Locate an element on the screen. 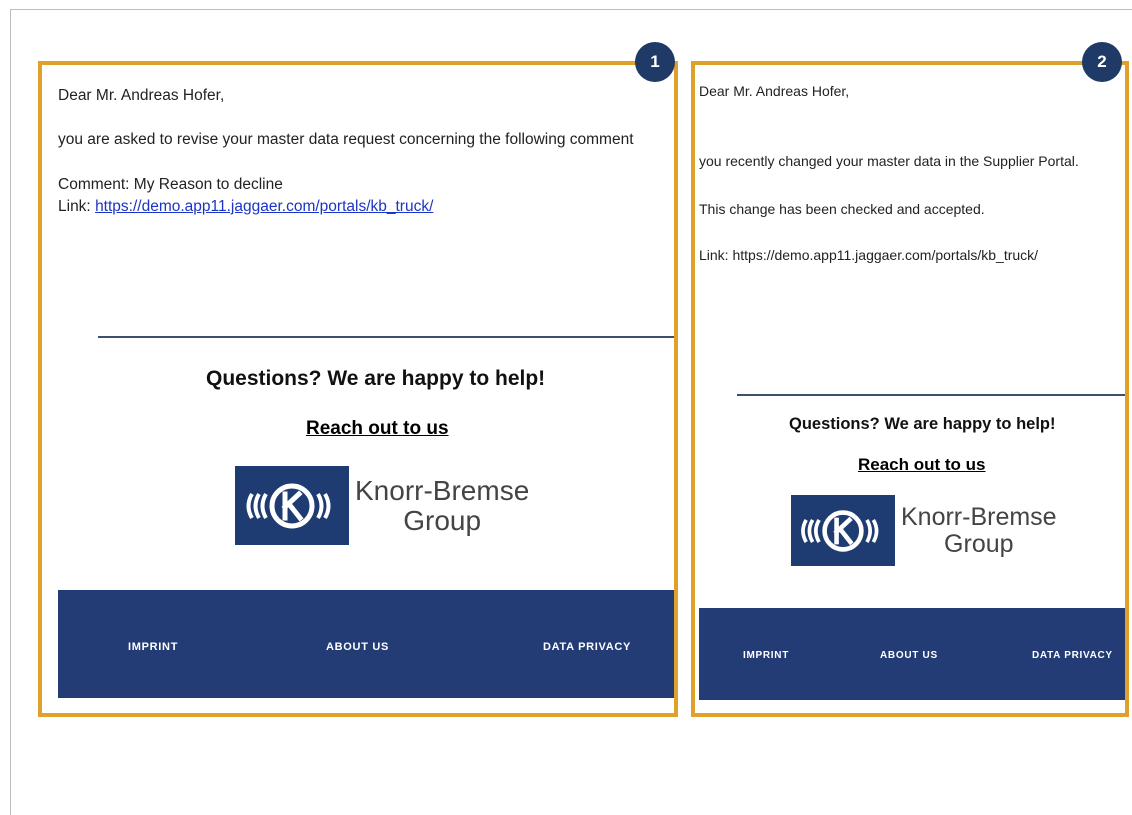 The height and width of the screenshot is (815, 1132). step-badge-1: 1 is located at coordinates (655, 62).